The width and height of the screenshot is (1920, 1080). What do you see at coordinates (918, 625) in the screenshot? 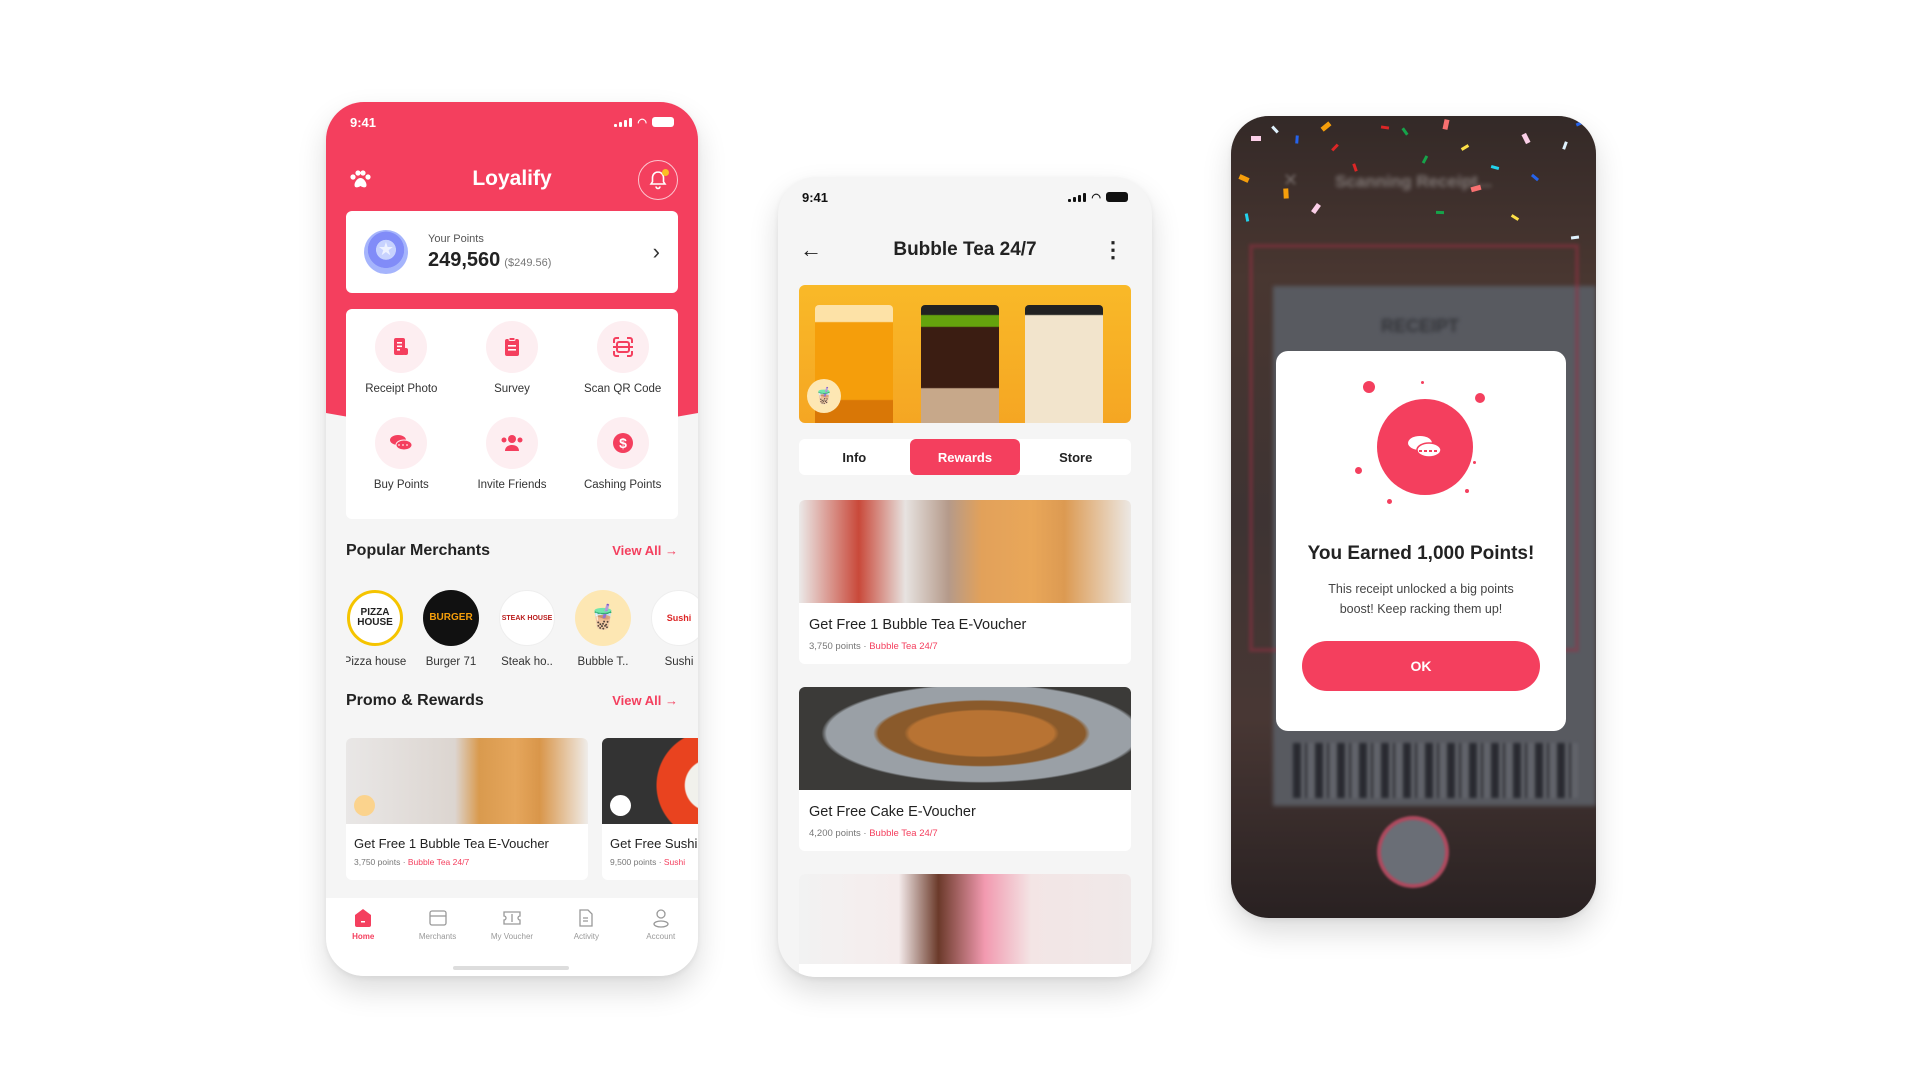
I see `reward-title: Get Free 1 Bubble Tea E-Voucher` at bounding box center [918, 625].